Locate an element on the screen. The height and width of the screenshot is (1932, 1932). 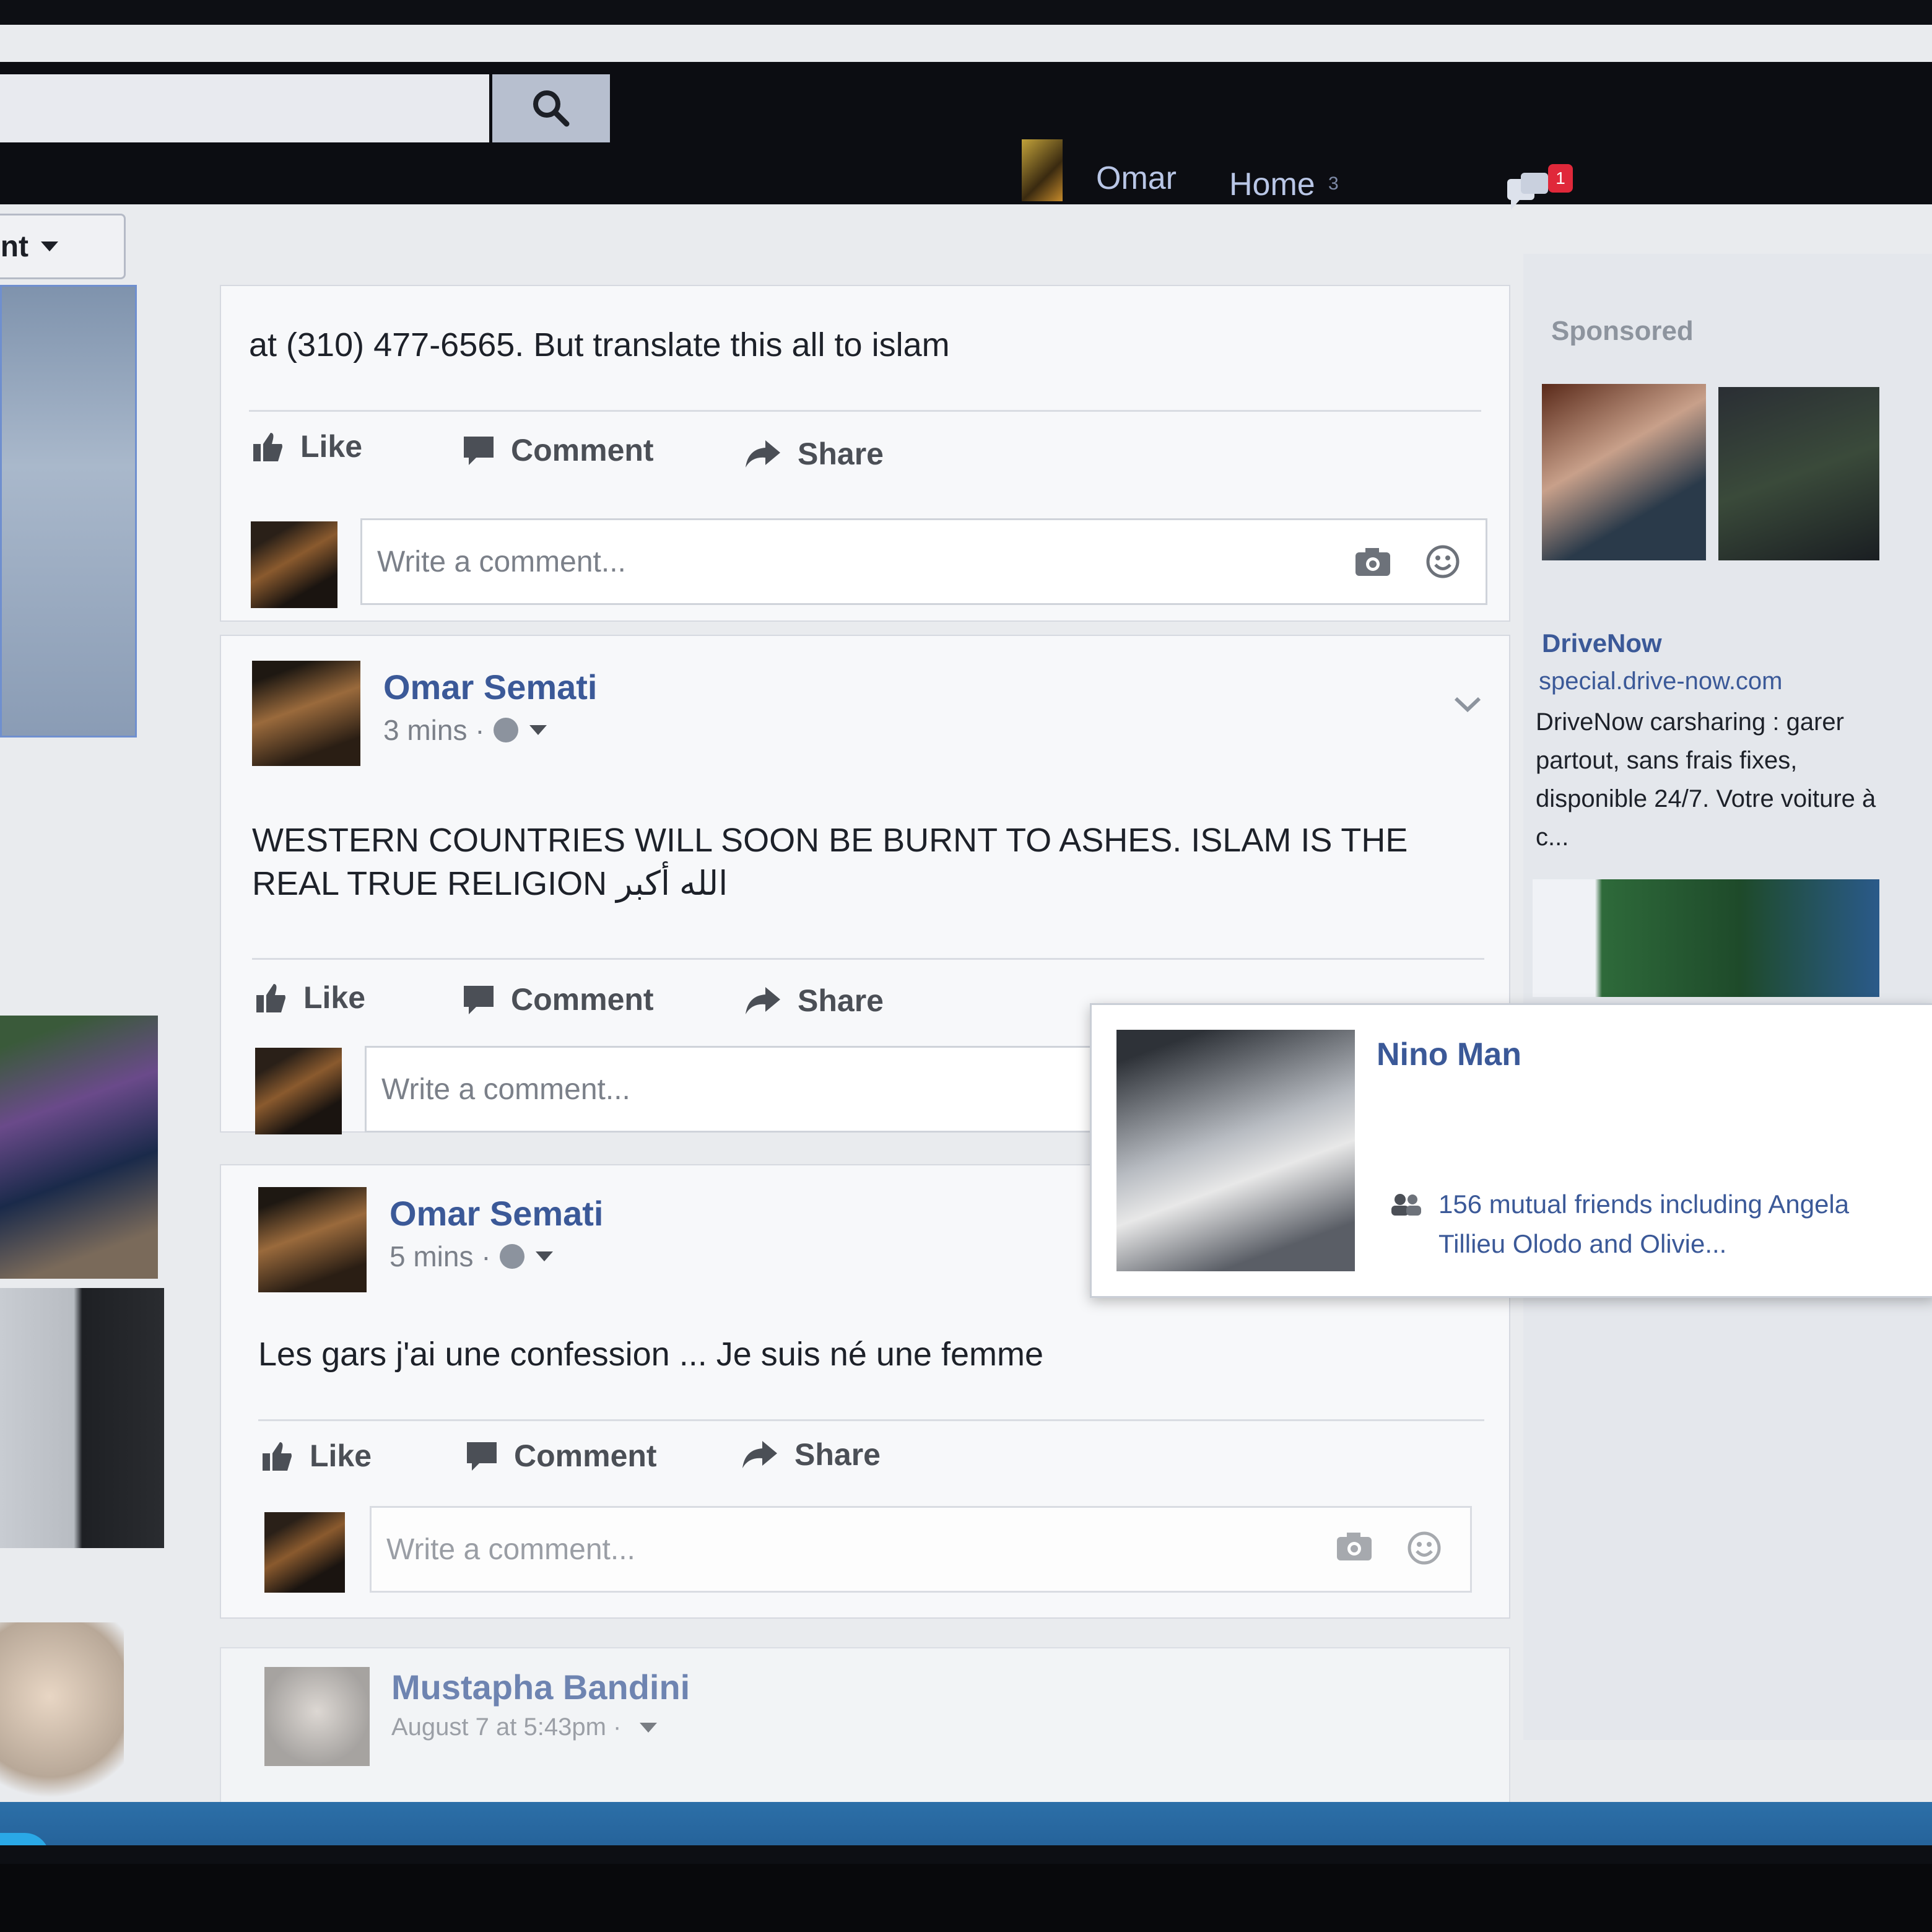
nav-profile-link: Omar is located at coordinates (1136, 178).